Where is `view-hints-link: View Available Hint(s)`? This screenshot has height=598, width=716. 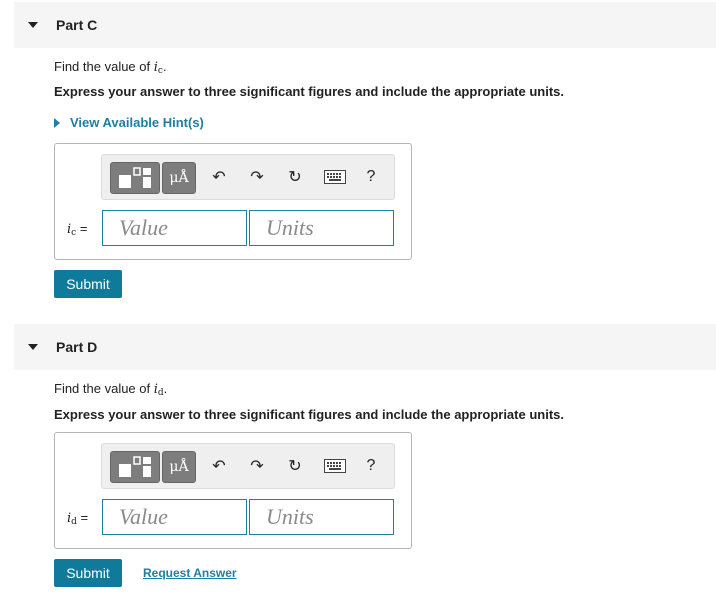 view-hints-link: View Available Hint(s) is located at coordinates (129, 122).